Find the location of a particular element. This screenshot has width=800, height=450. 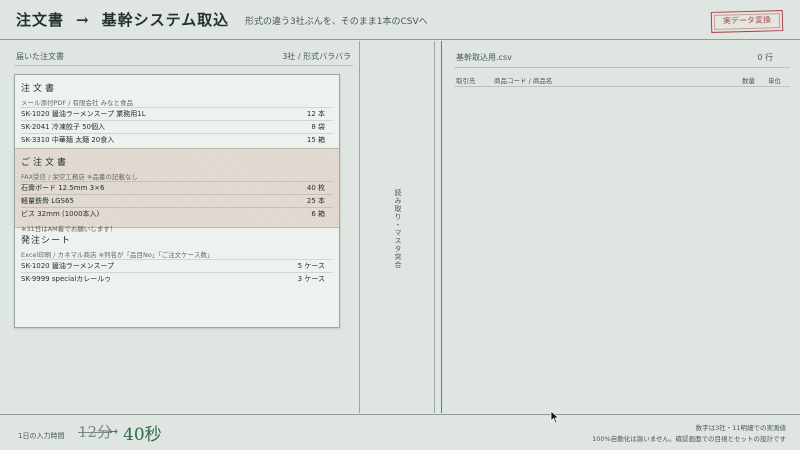

document-meta: FAX受信 / 栄空工務店 ※品番の記載なし is located at coordinates (79, 177).